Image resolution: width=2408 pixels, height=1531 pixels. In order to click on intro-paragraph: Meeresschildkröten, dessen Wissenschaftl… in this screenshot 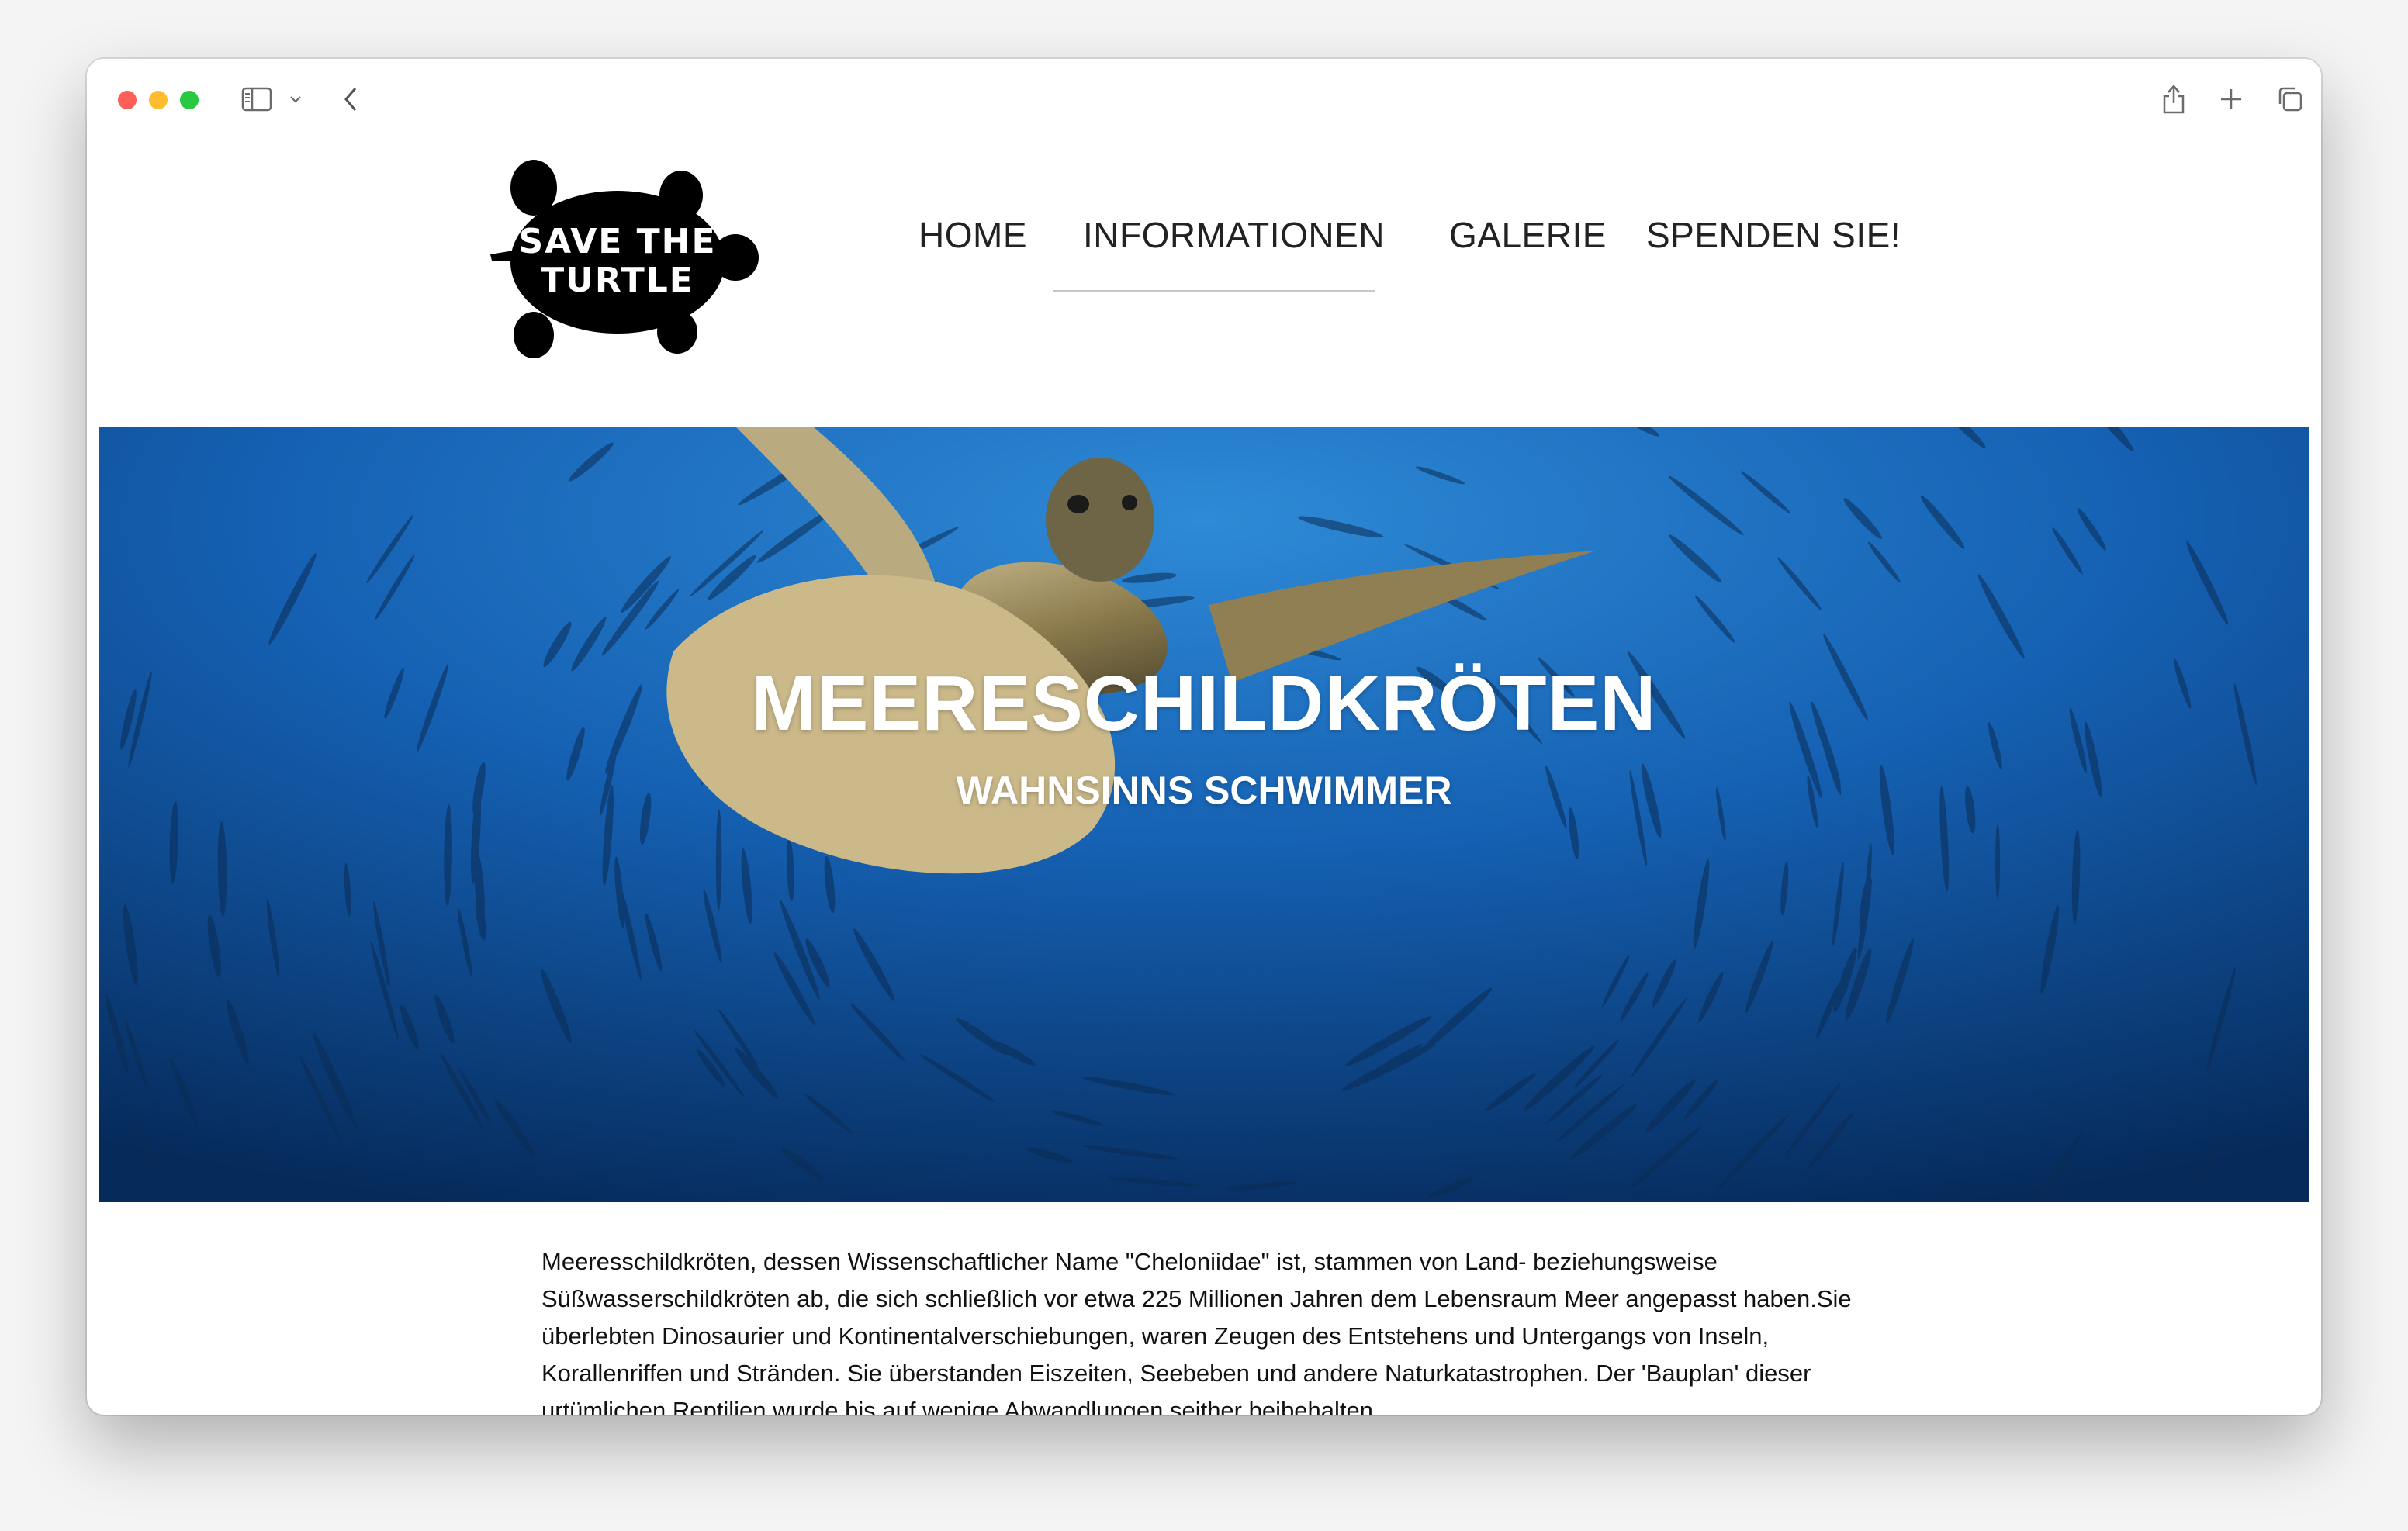, I will do `click(1196, 1331)`.